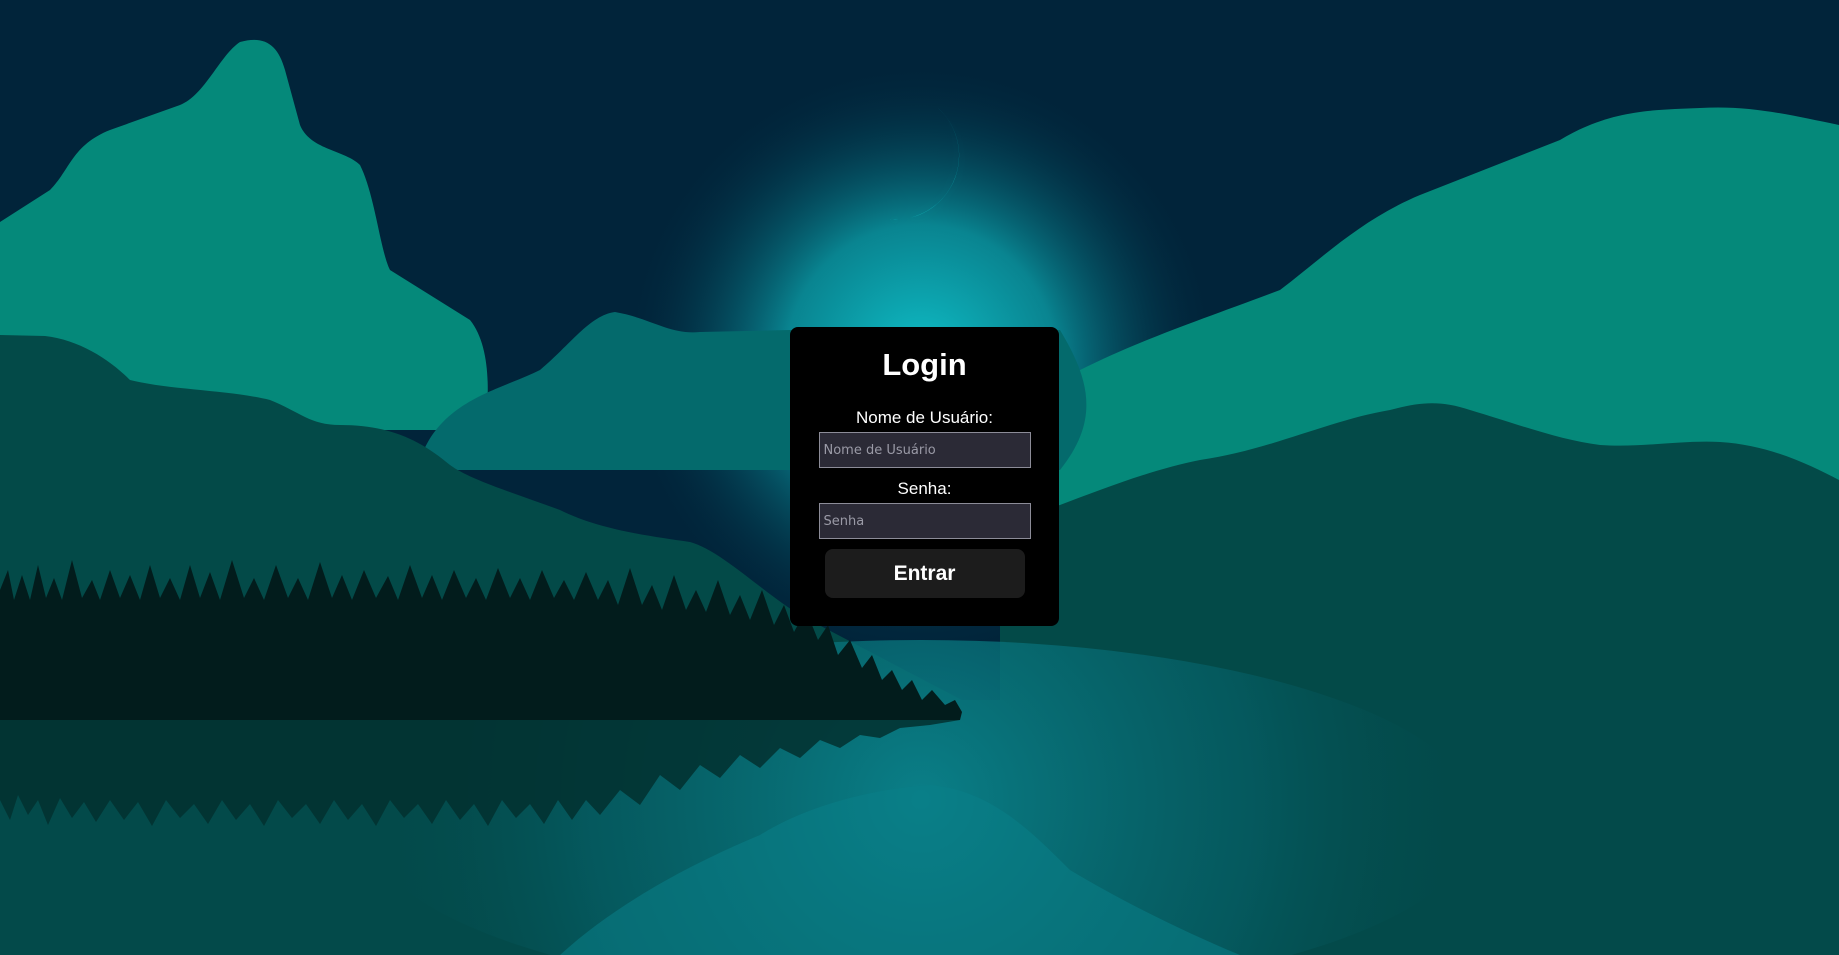  I want to click on submit-button: Entrar, so click(924, 573).